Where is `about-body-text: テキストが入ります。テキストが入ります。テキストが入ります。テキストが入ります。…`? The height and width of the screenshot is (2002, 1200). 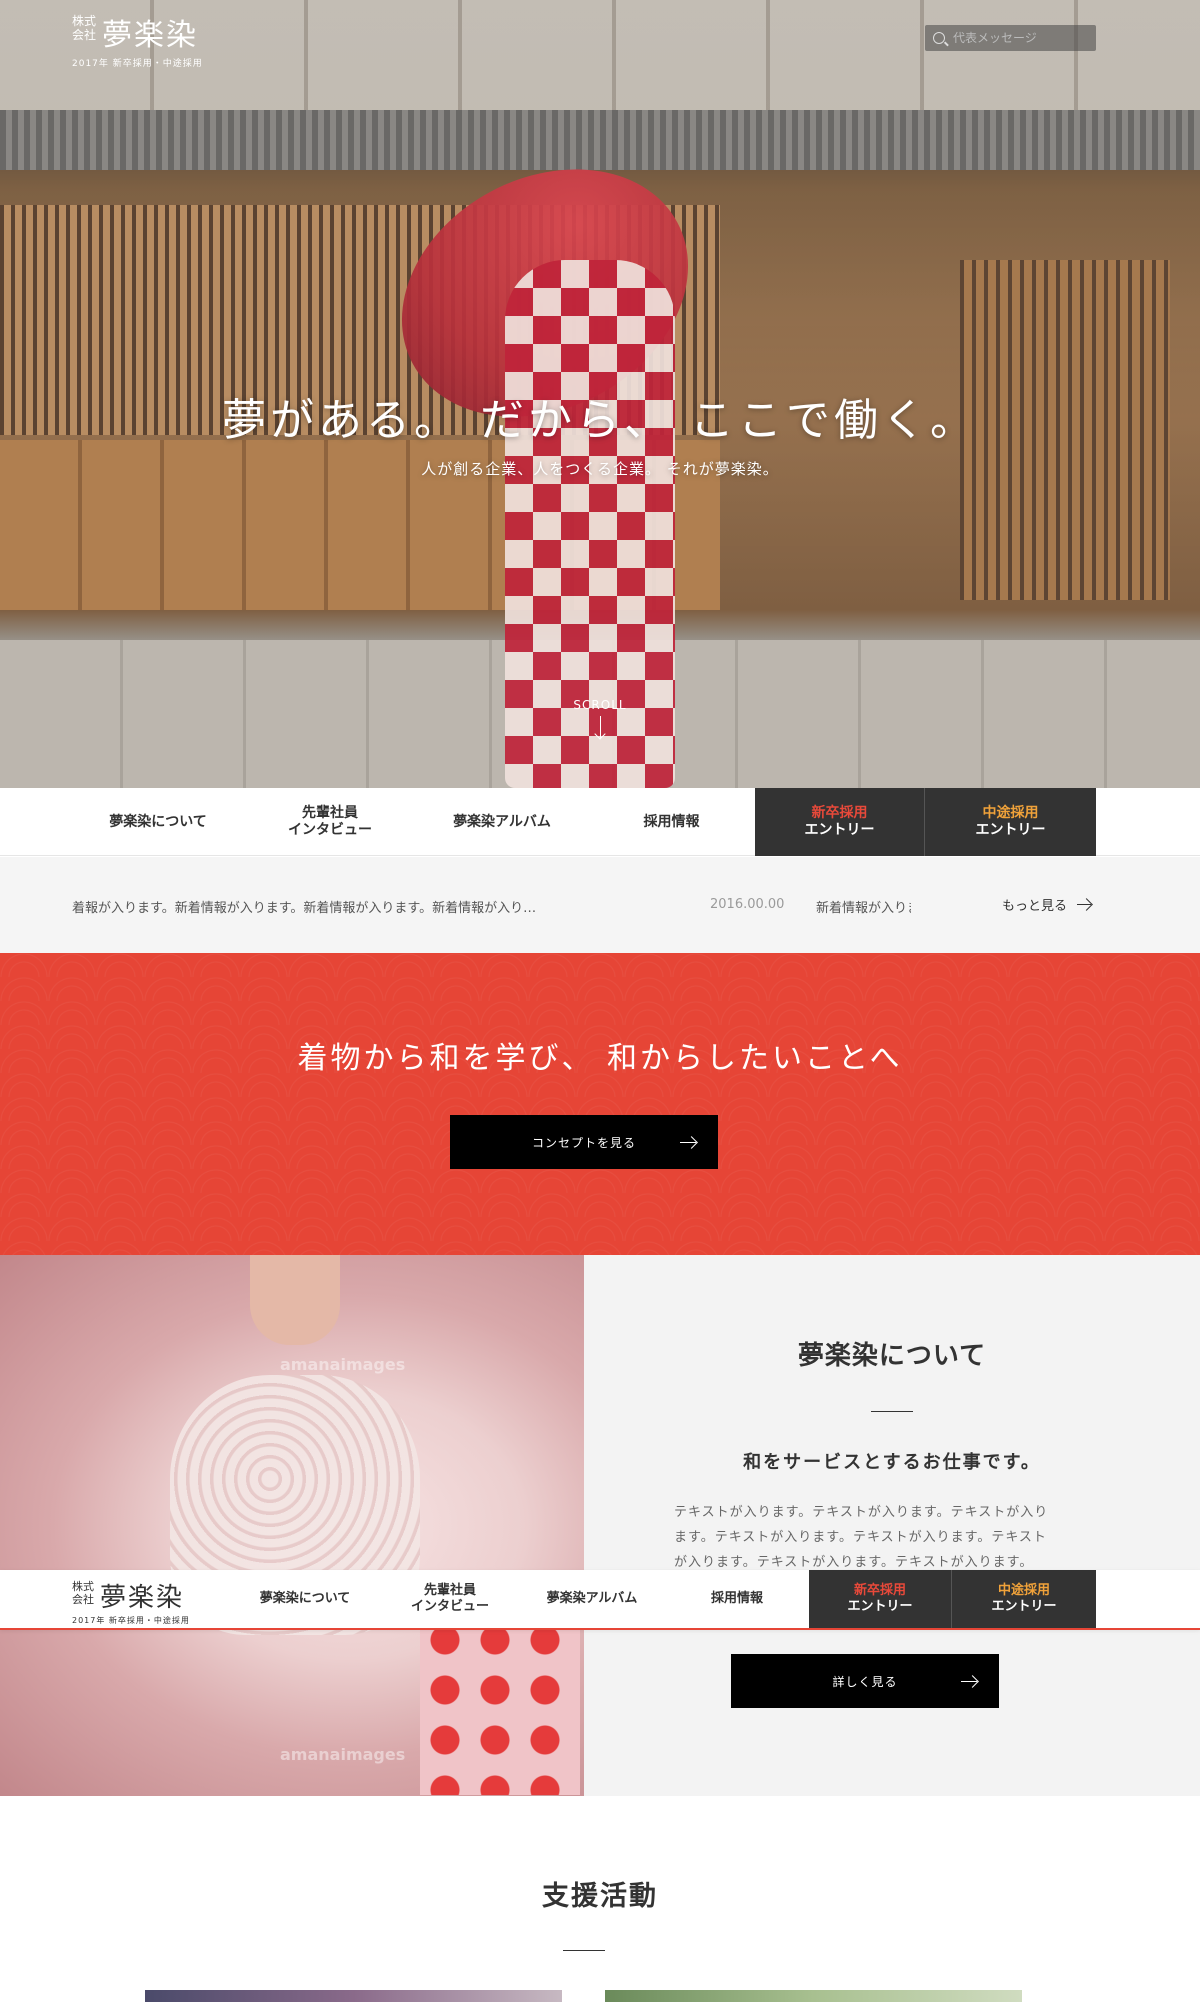 about-body-text: テキストが入ります。テキストが入ります。テキストが入ります。テキストが入ります。… is located at coordinates (861, 1537).